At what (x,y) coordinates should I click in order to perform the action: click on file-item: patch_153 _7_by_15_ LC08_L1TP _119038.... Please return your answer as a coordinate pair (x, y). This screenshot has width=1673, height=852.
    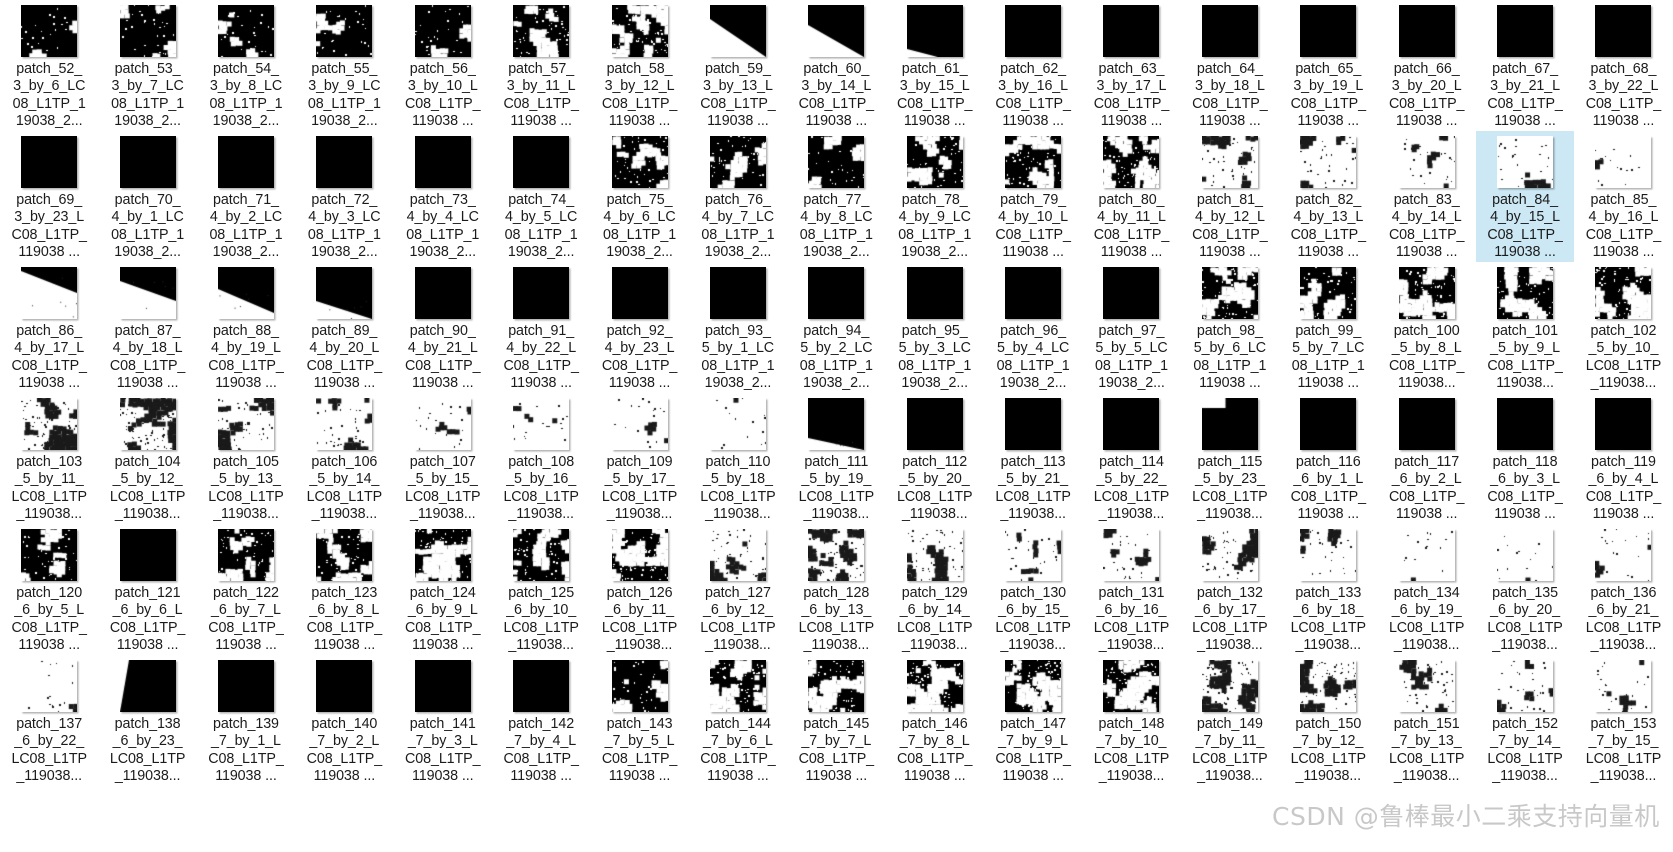
    Looking at the image, I should click on (1623, 720).